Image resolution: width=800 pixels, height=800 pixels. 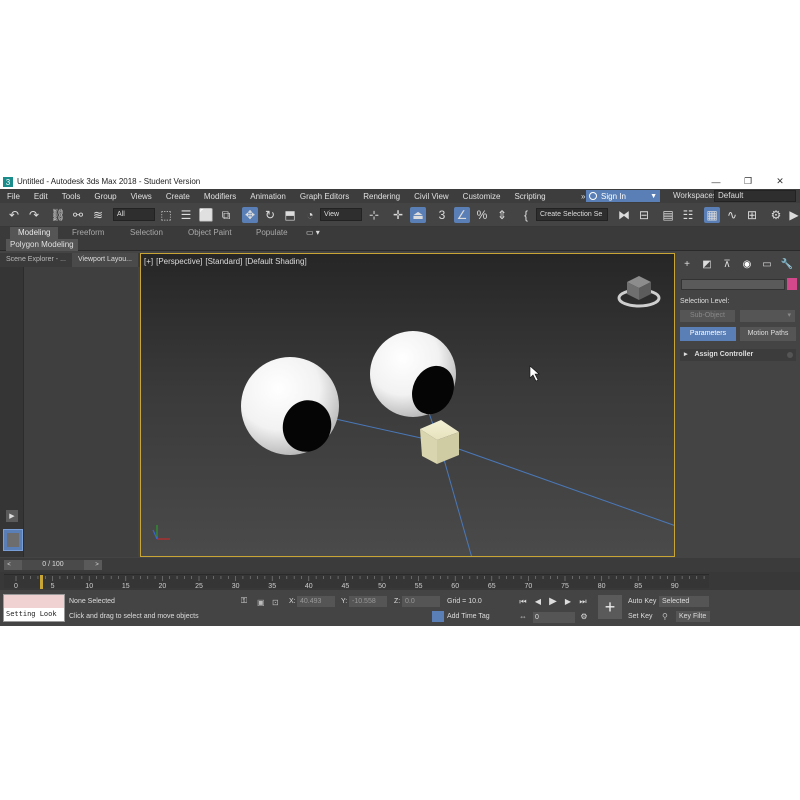 What do you see at coordinates (610, 607) in the screenshot?
I see `set-keys-icon: +` at bounding box center [610, 607].